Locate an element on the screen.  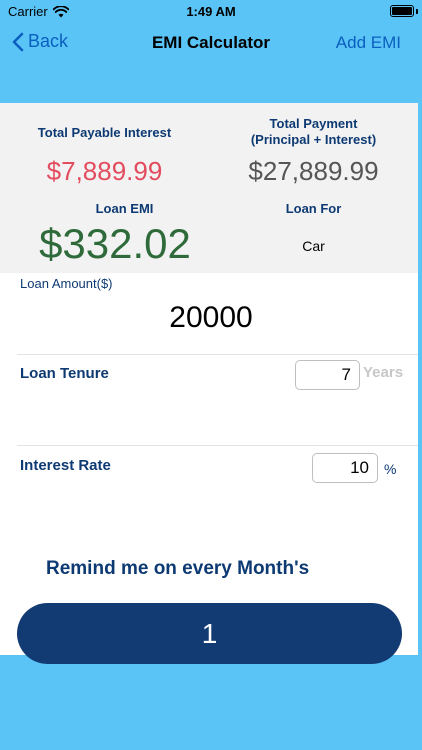
interest-rate-label: Interest Rate is located at coordinates (65, 465).